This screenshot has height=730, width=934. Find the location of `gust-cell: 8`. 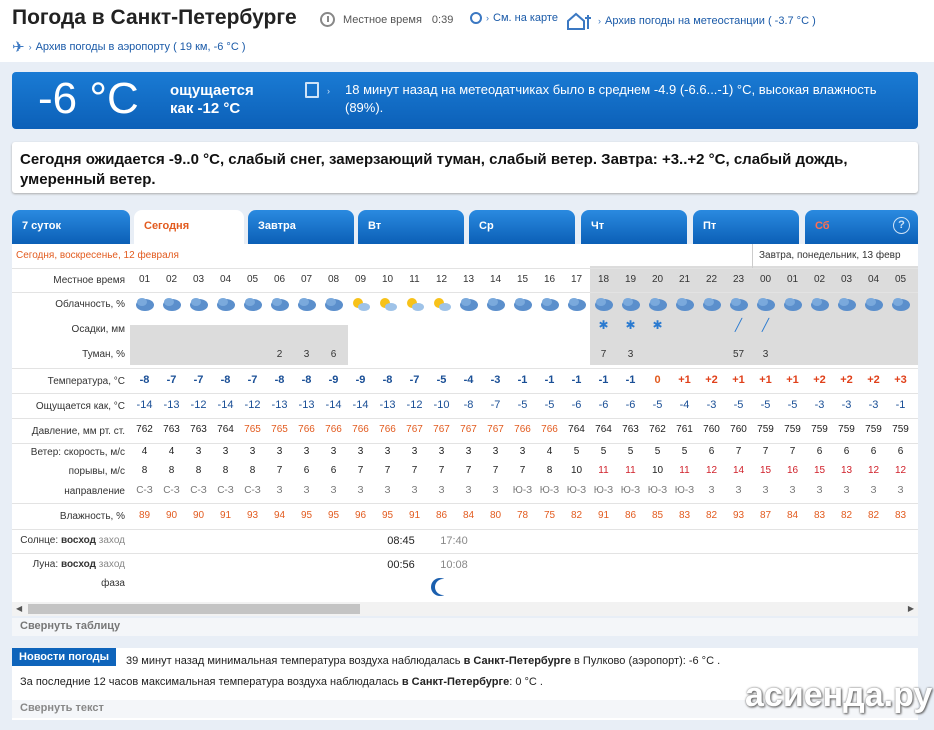

gust-cell: 8 is located at coordinates (225, 470).